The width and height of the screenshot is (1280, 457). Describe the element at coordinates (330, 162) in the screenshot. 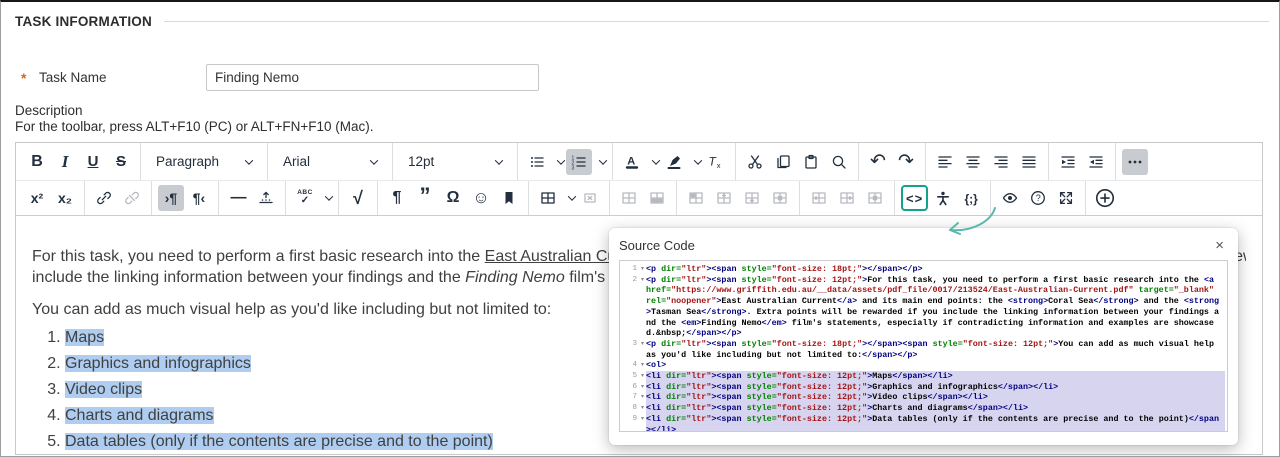

I see `font-family-select: Arial` at that location.